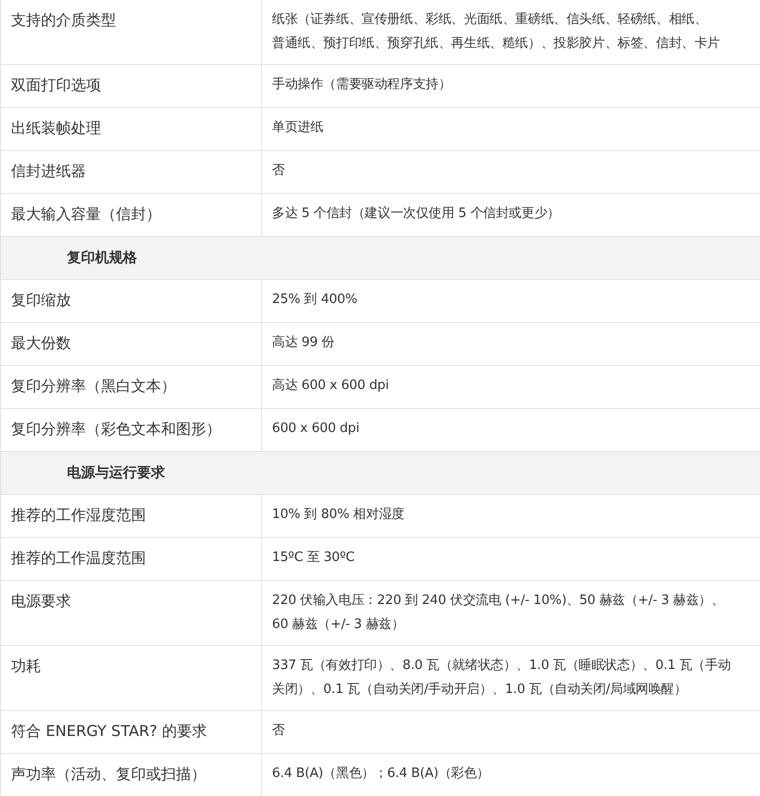 This screenshot has height=796, width=760. Describe the element at coordinates (131, 559) in the screenshot. I see `spec-label: 推荐的工作温度范围` at that location.